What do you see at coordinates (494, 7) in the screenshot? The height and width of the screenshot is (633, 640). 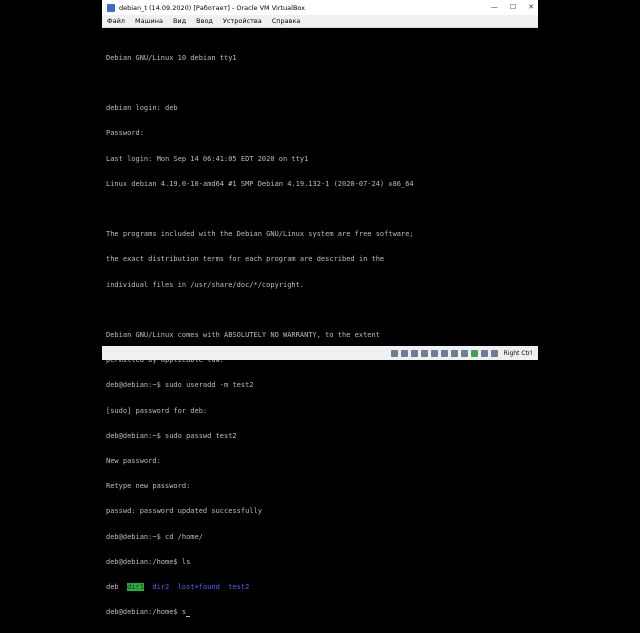 I see `minimize-icon: —` at bounding box center [494, 7].